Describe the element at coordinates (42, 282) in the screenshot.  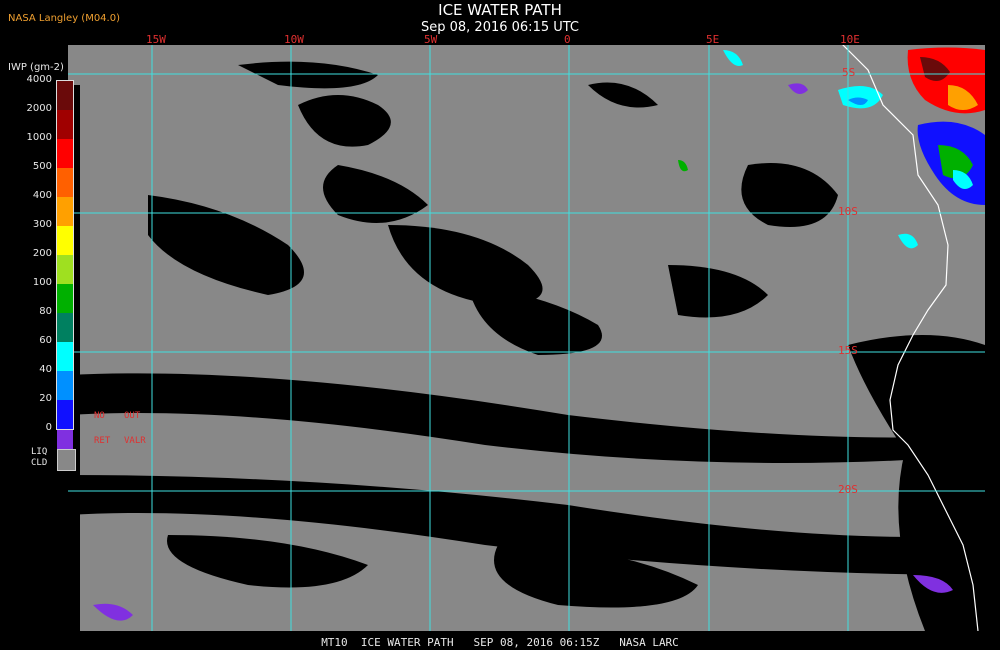
I see `colorbar-level-label: 100` at that location.